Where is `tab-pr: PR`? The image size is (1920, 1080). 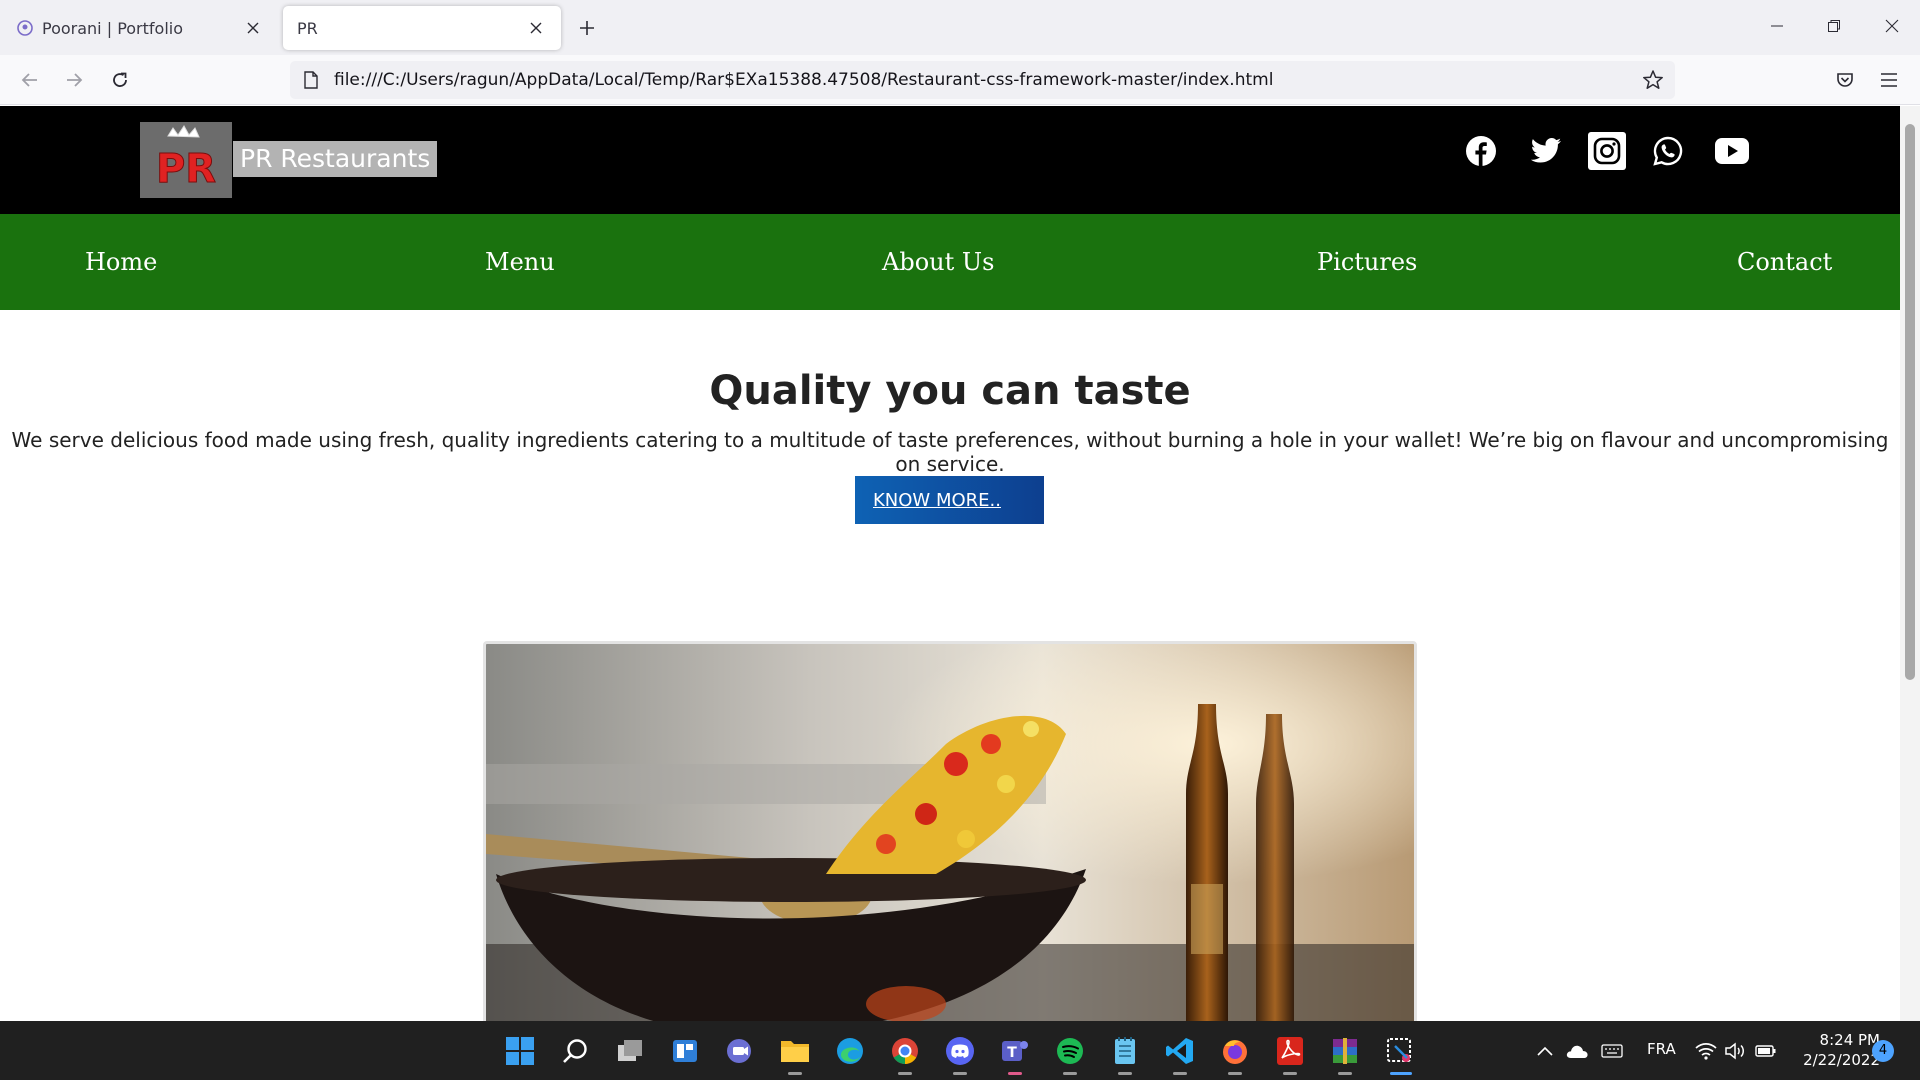
tab-pr: PR is located at coordinates (422, 28).